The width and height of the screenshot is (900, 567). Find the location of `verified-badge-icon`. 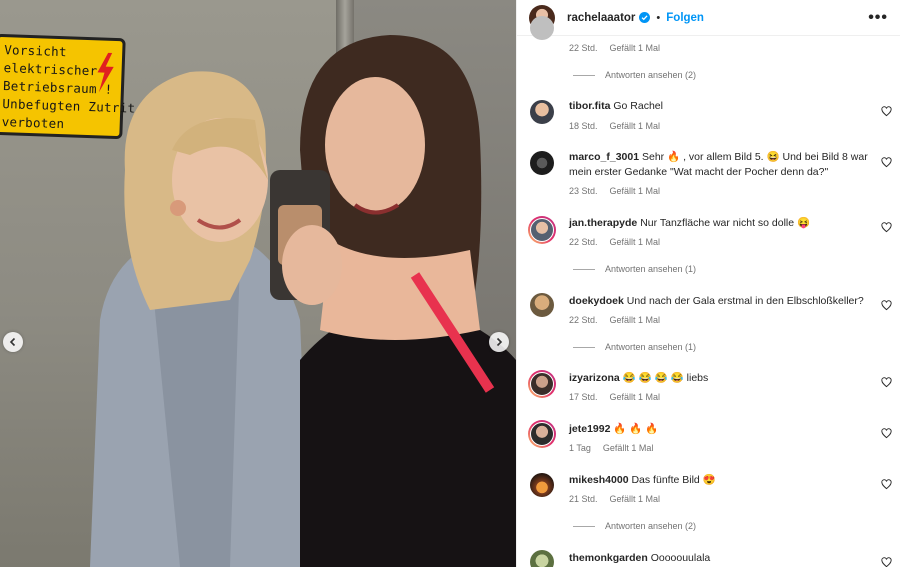

verified-badge-icon is located at coordinates (645, 17).